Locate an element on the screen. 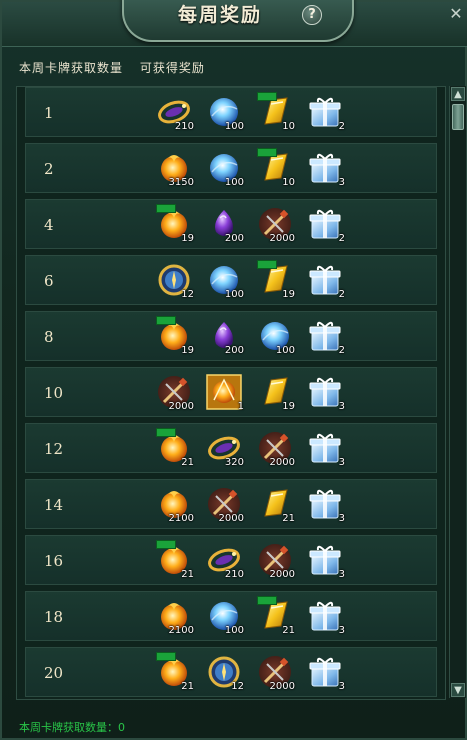  scroll-thumb is located at coordinates (458, 117).